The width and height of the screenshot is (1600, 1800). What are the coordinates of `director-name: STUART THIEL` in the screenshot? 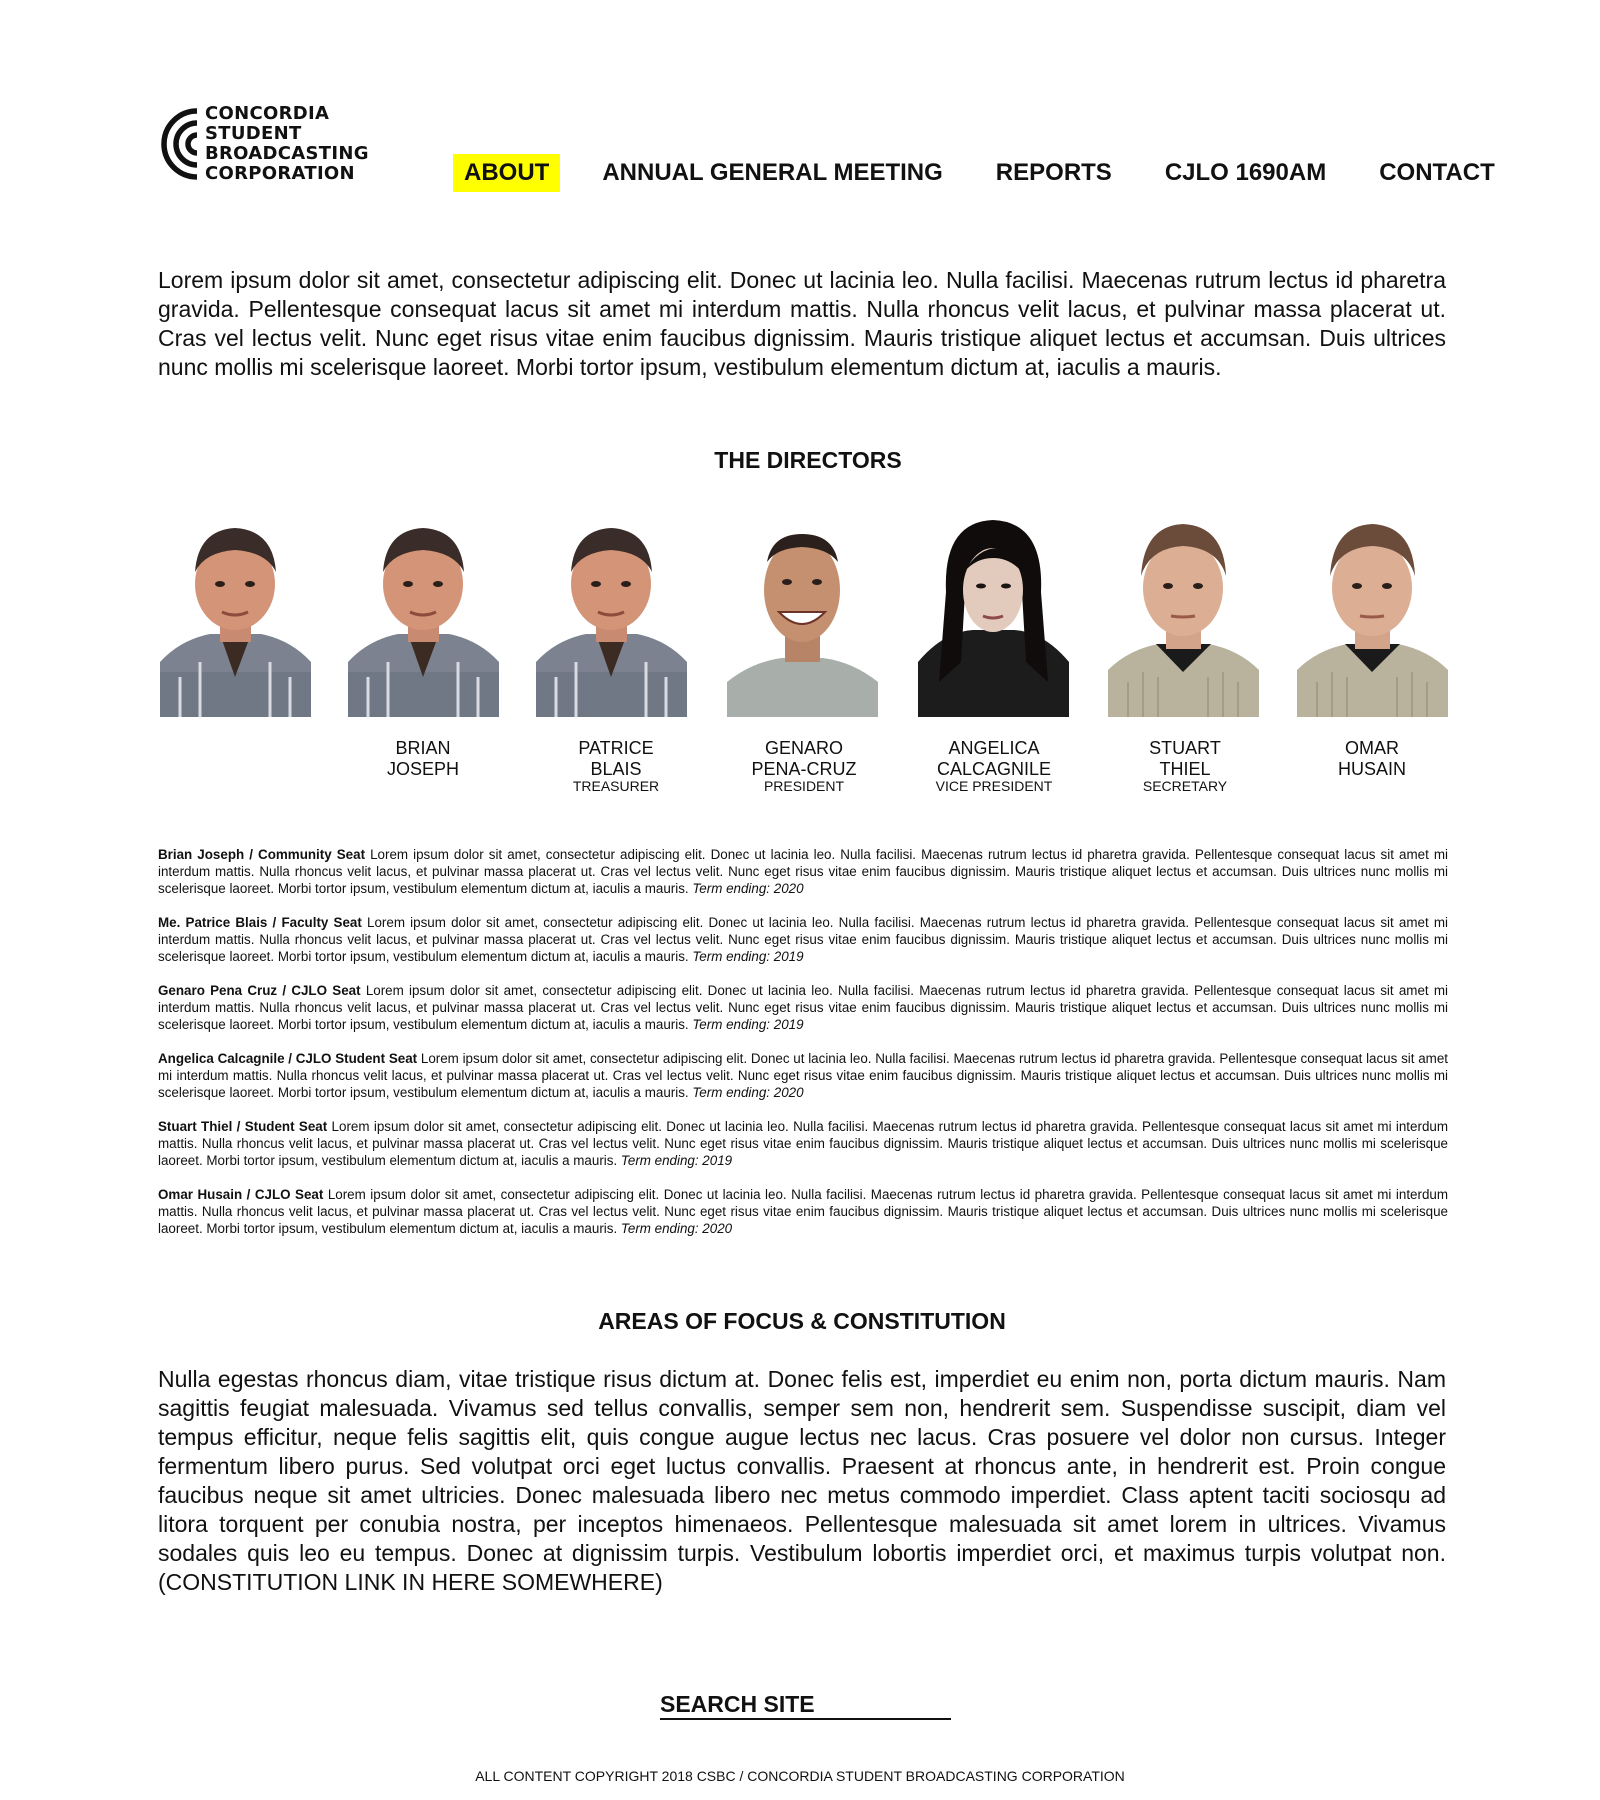 It's located at (1185, 759).